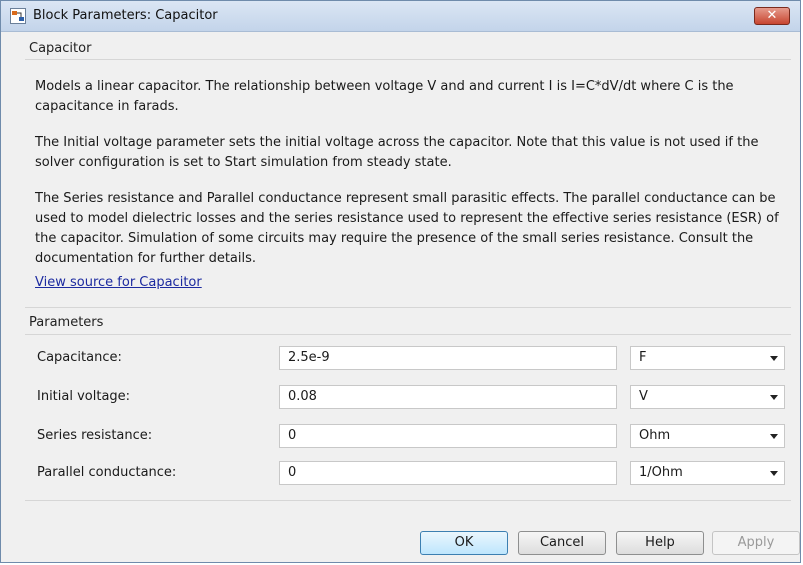 The image size is (803, 565). I want to click on initial-voltage-label: Initial voltage:, so click(84, 396).